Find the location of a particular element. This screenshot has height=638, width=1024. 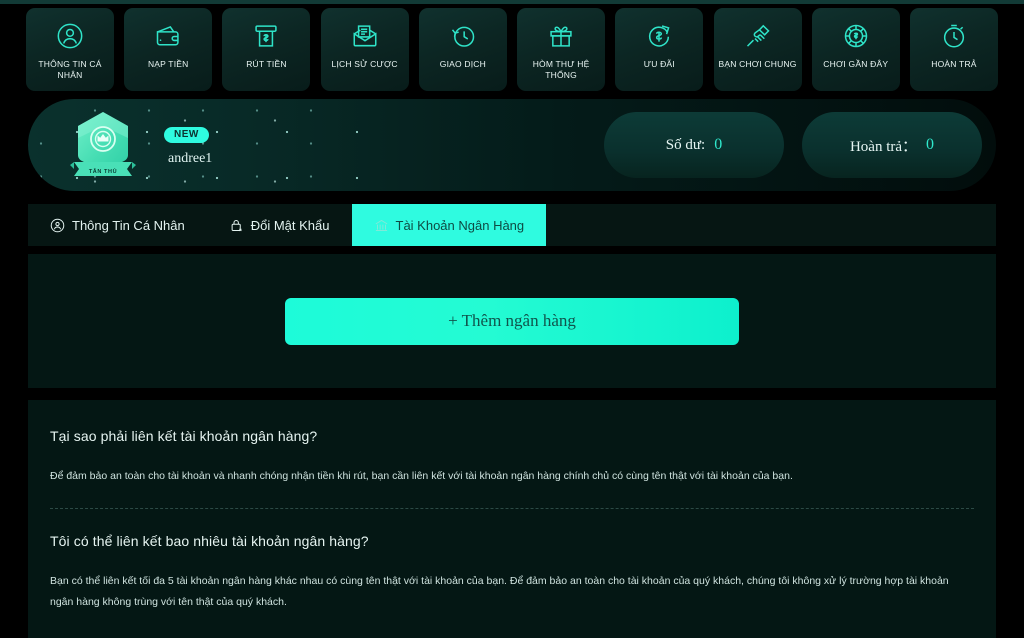

casino-chip-icon is located at coordinates (856, 36).